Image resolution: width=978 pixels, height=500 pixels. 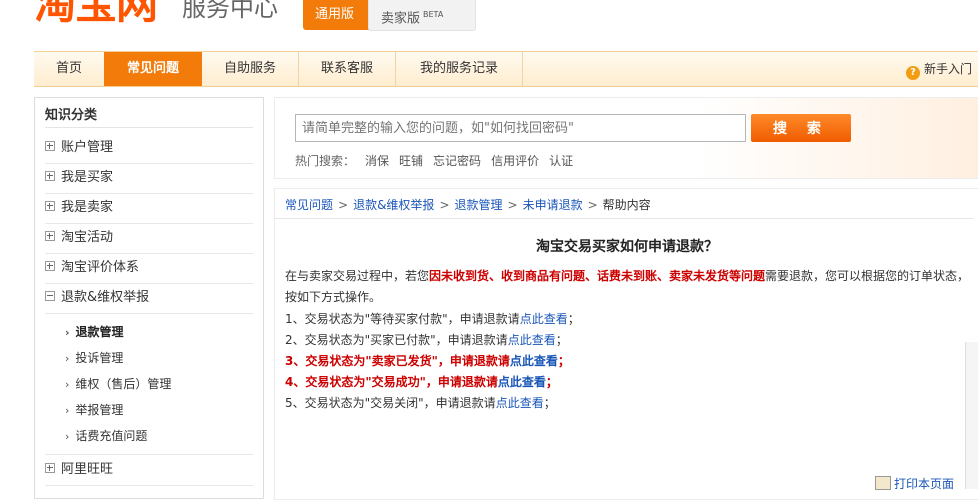 I want to click on step-item: 5、交易状态为"交易关闭"，申请退款请点此查看；, so click(x=420, y=402).